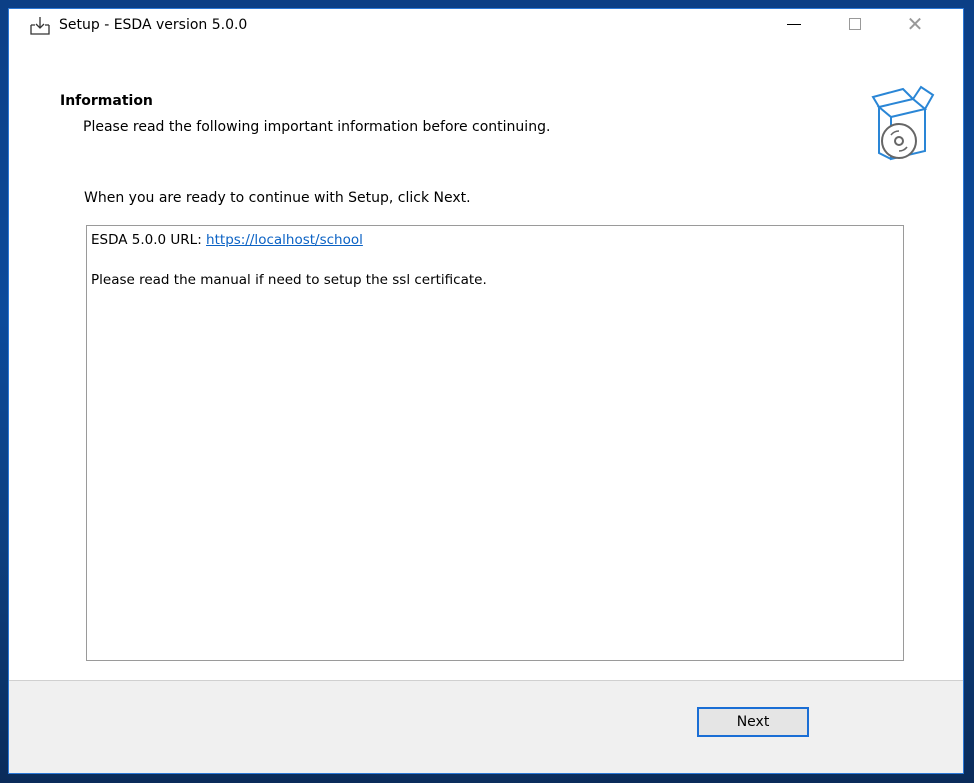  What do you see at coordinates (753, 722) in the screenshot?
I see `next-button: Next` at bounding box center [753, 722].